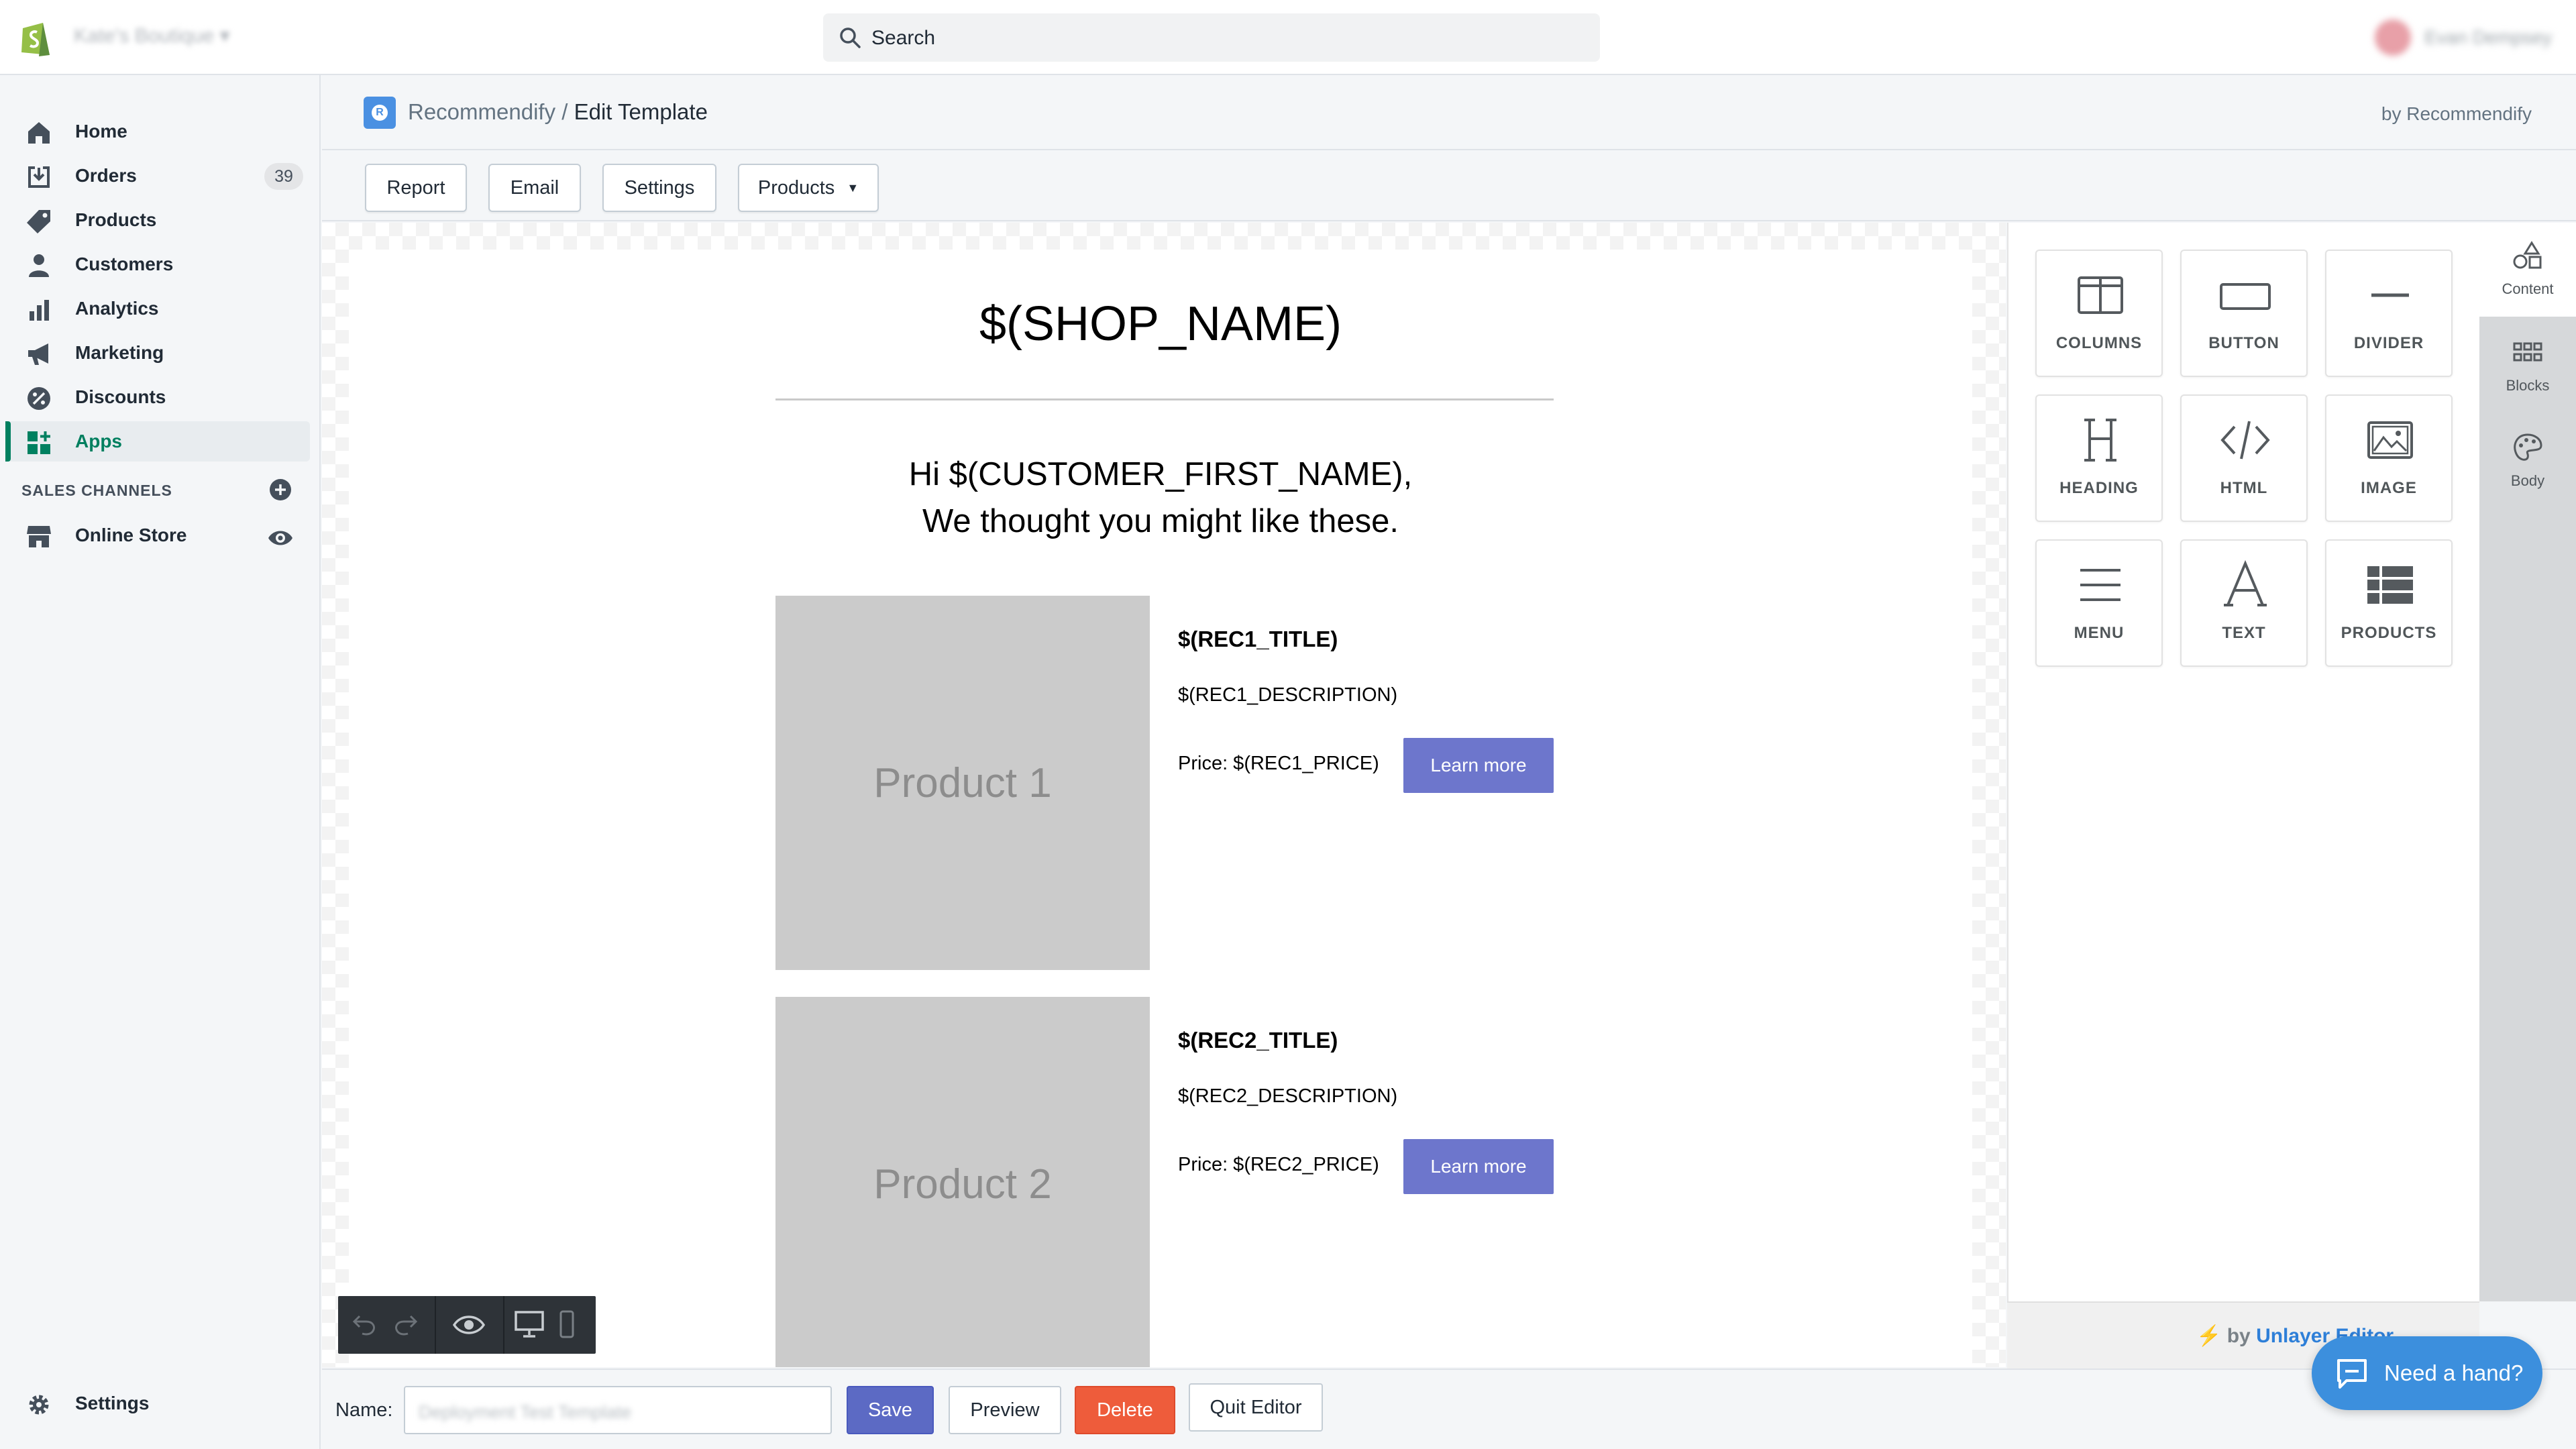 This screenshot has width=2576, height=1449. Describe the element at coordinates (2100, 295) in the screenshot. I see `columns-icon` at that location.